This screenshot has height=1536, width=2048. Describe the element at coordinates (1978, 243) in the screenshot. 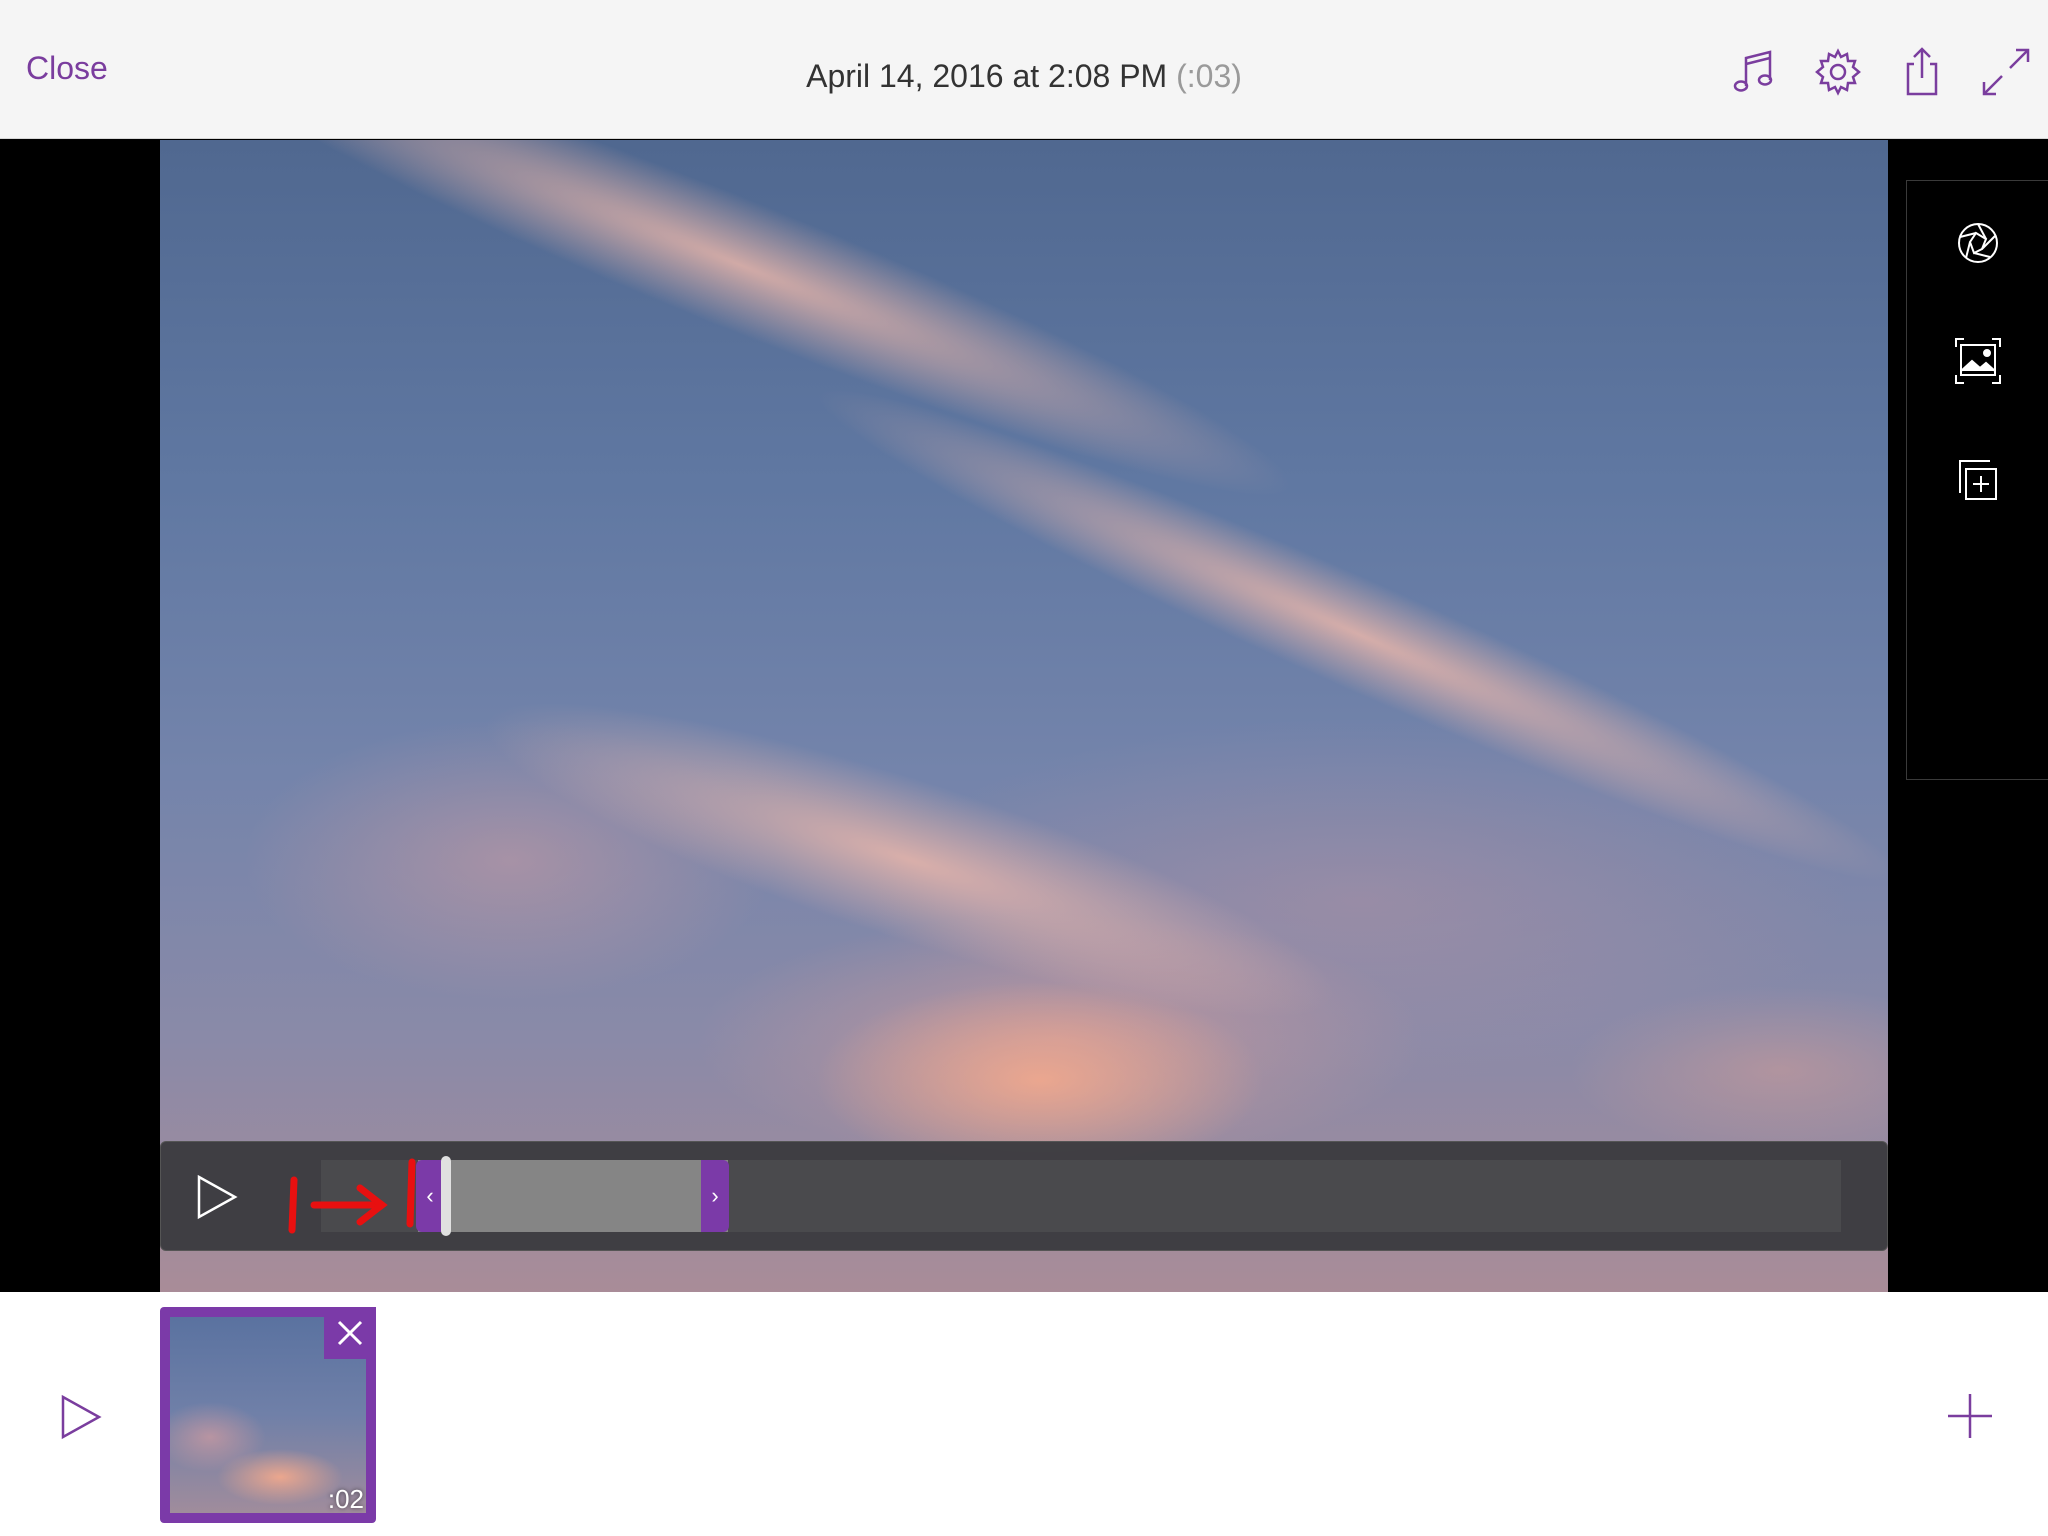

I see `filter-aperture-icon` at that location.